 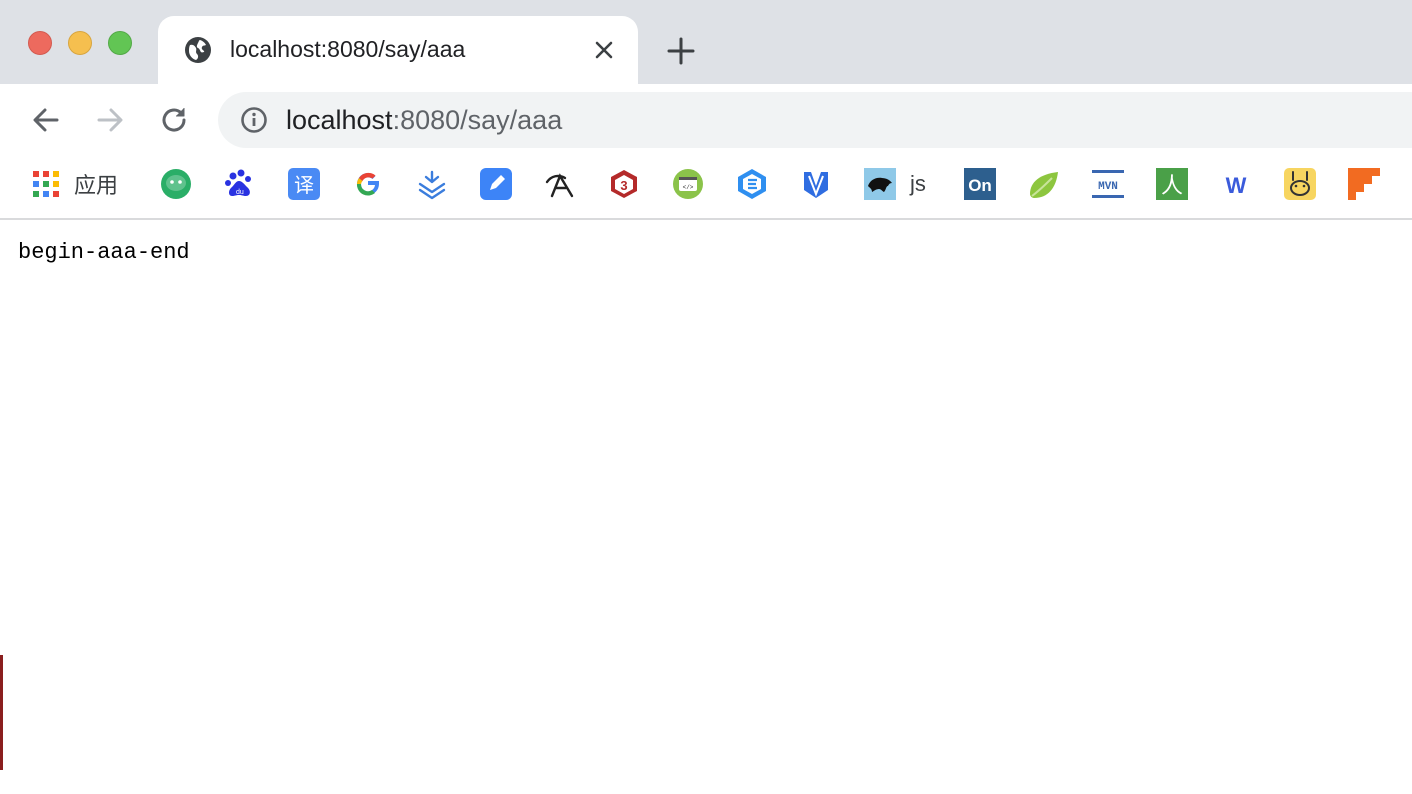 I want to click on close-icon, so click(x=604, y=50).